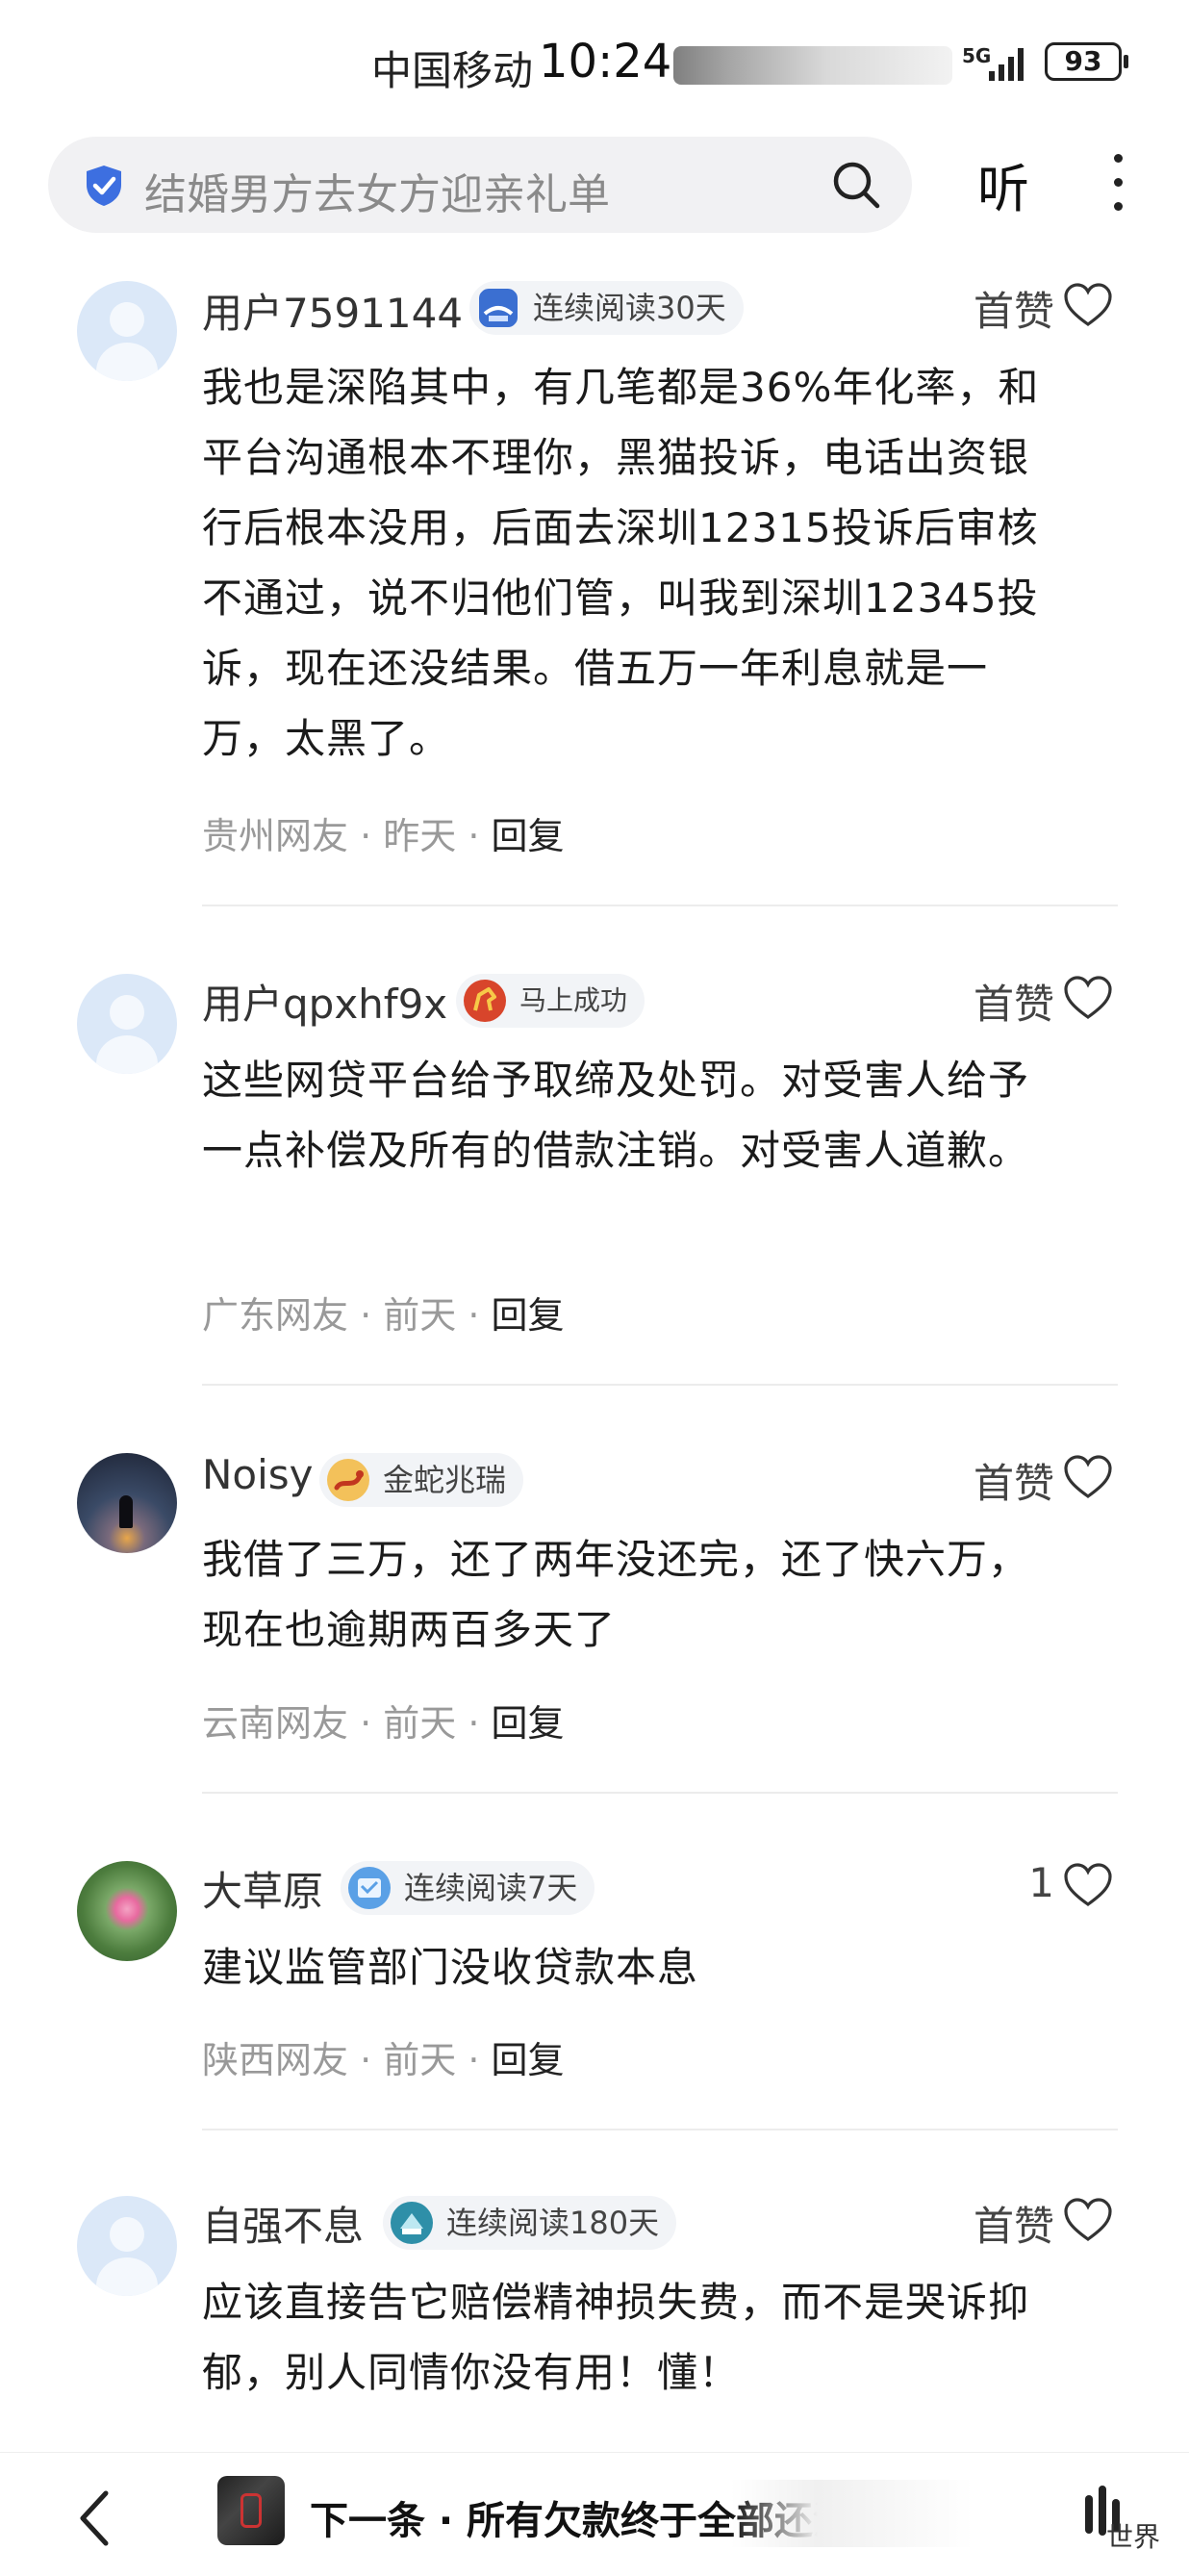 The width and height of the screenshot is (1189, 2576). What do you see at coordinates (104, 186) in the screenshot?
I see `shield-icon` at bounding box center [104, 186].